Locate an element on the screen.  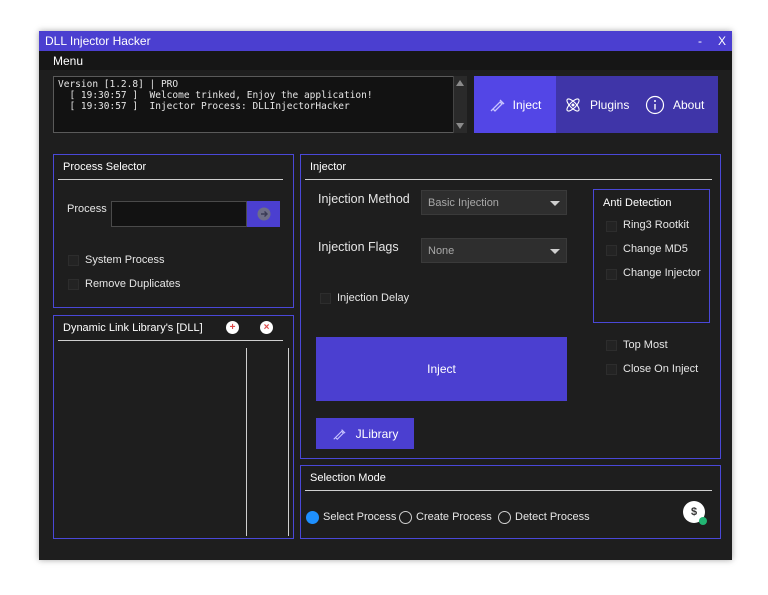
panel-title: Selection Mode is located at coordinates (348, 478).